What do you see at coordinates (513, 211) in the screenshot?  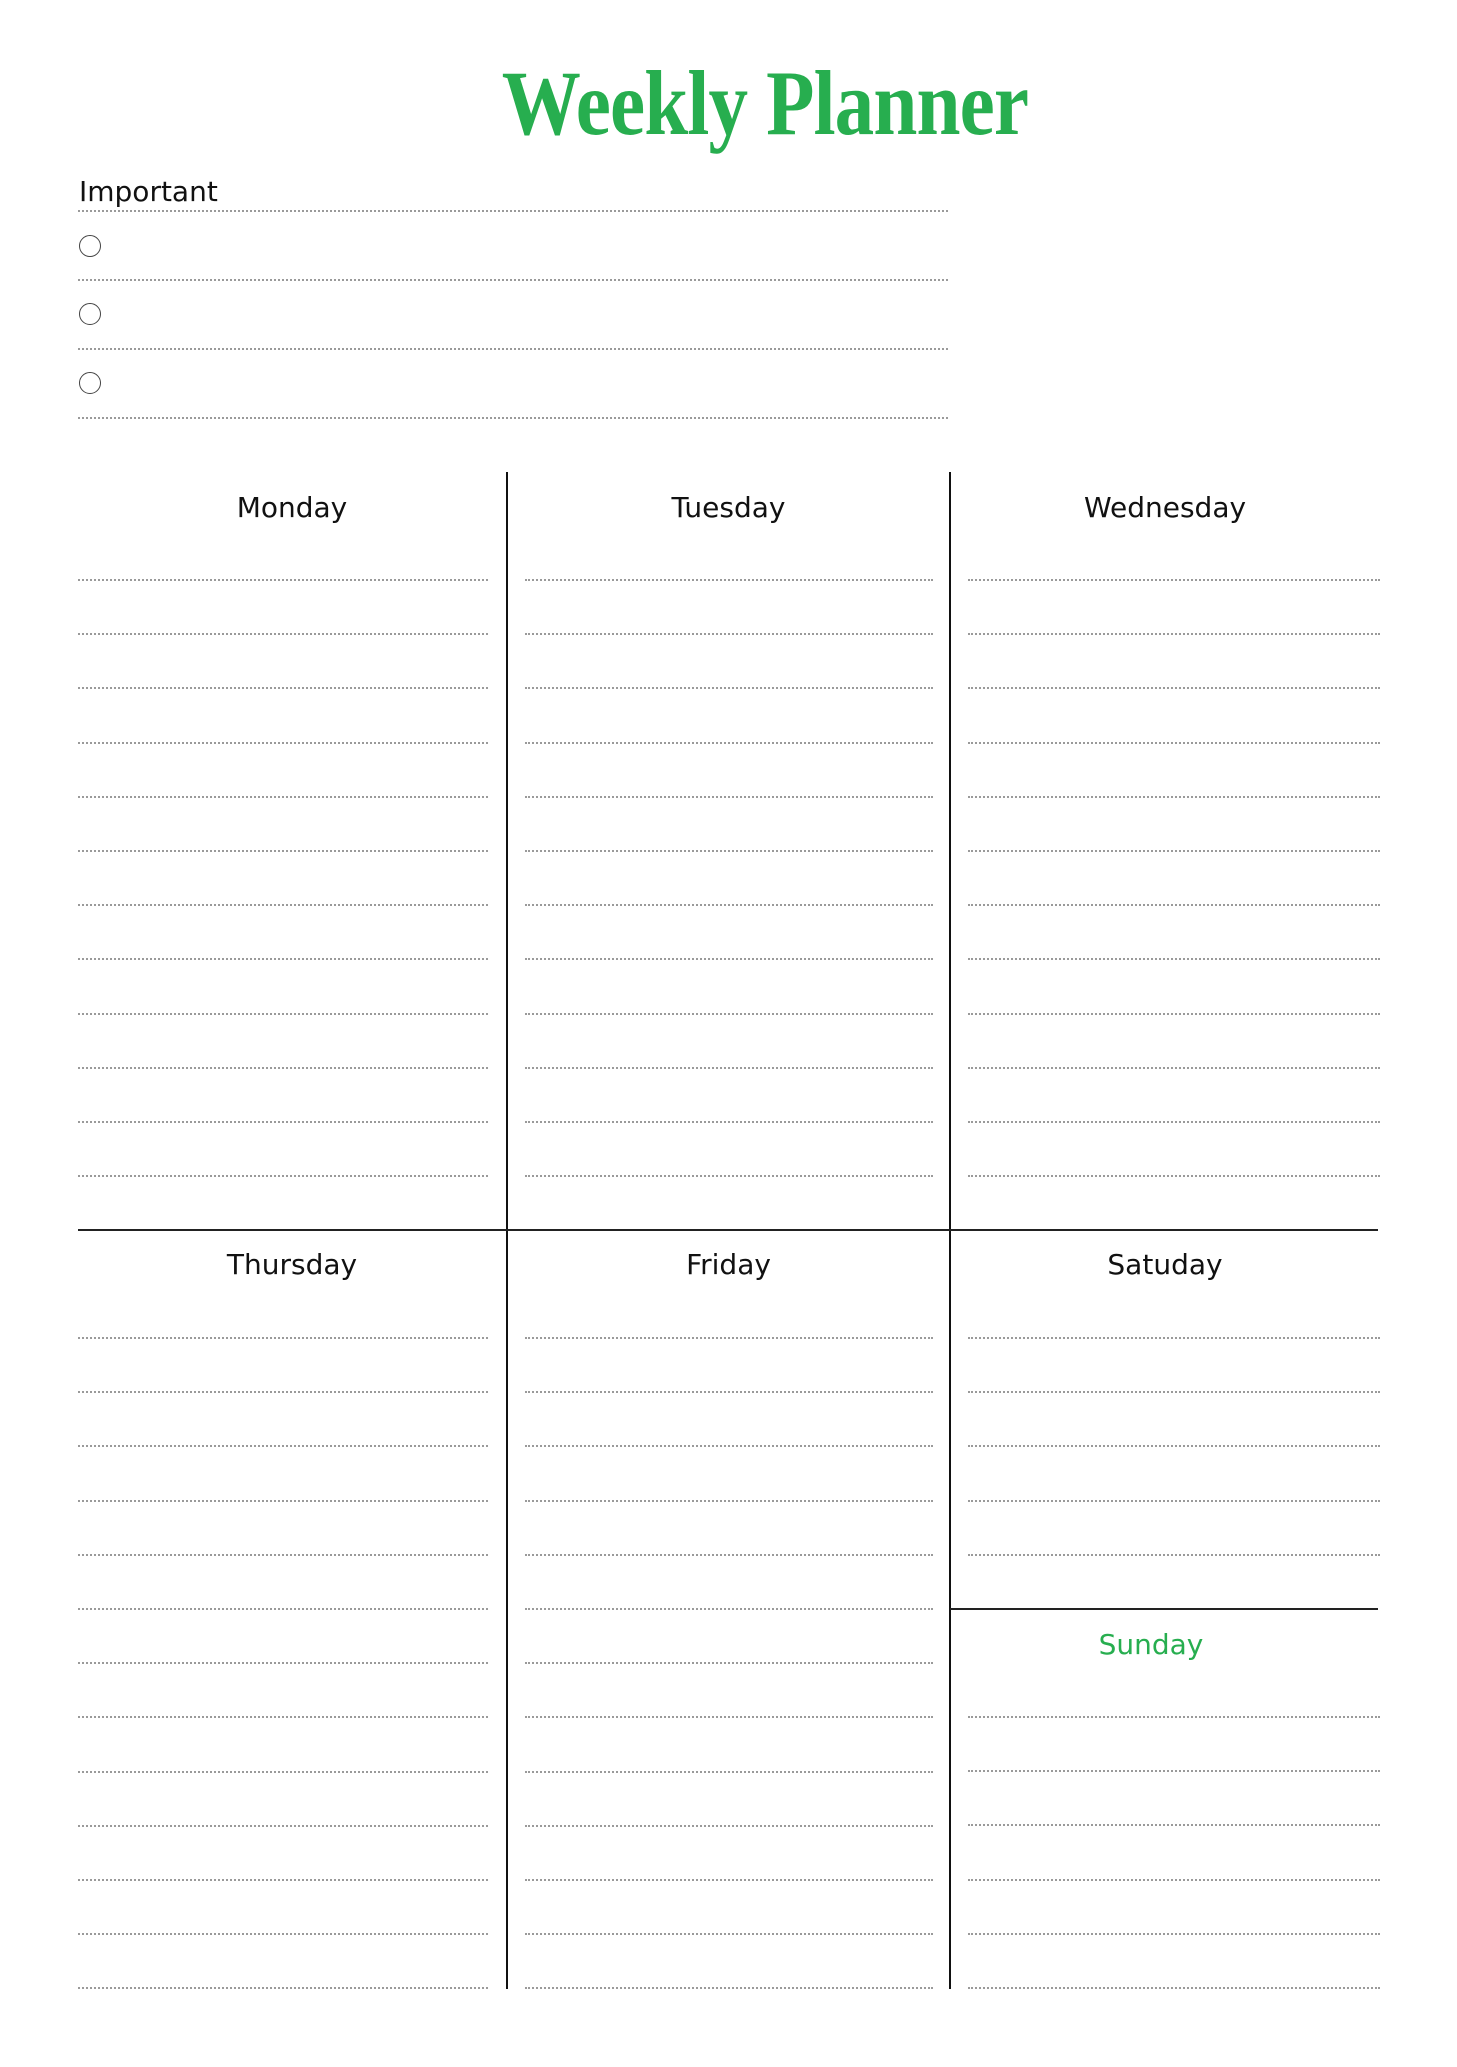 I see `important-divider` at bounding box center [513, 211].